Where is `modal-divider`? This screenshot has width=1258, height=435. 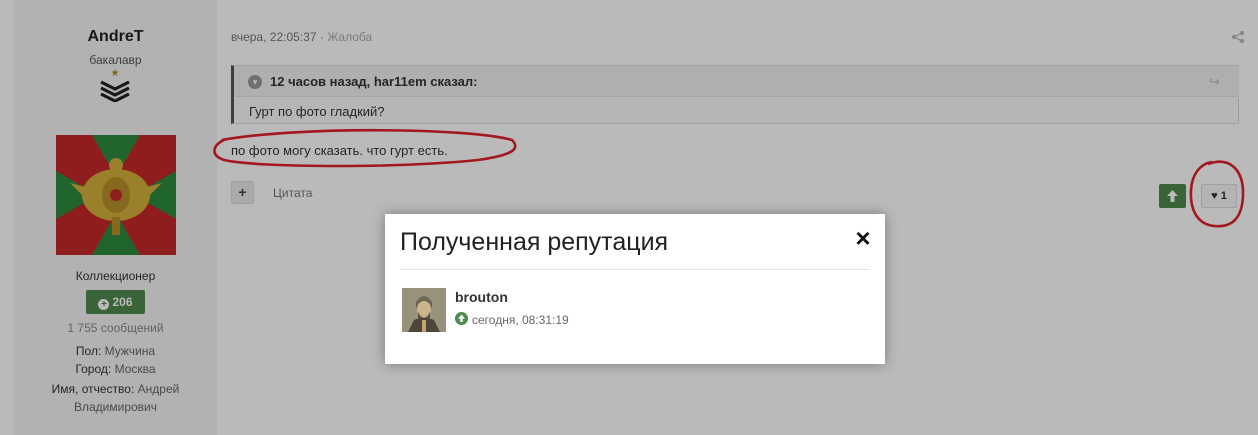 modal-divider is located at coordinates (635, 269).